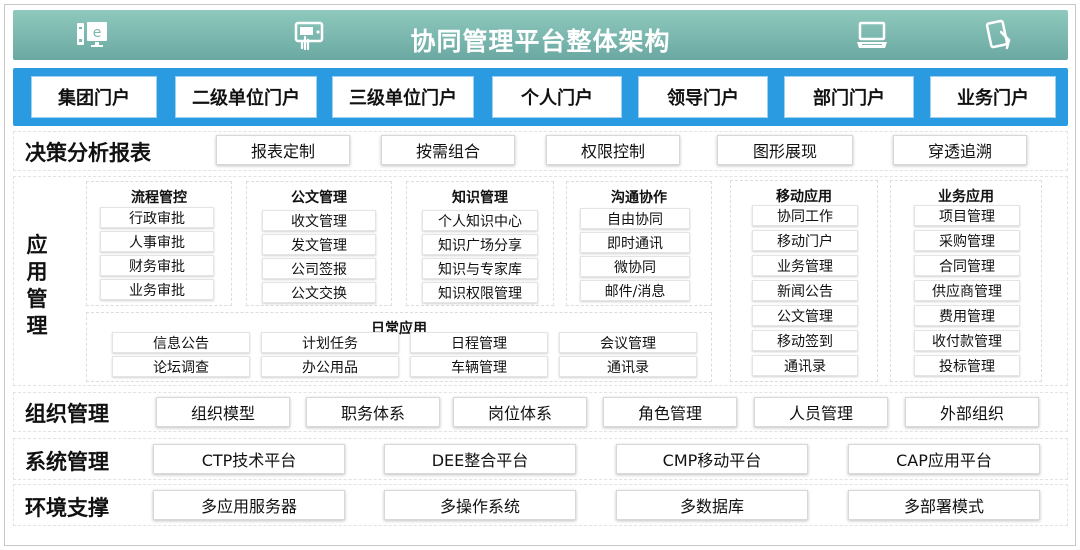 This screenshot has width=1080, height=550. I want to click on org-item: 组织模型, so click(223, 412).